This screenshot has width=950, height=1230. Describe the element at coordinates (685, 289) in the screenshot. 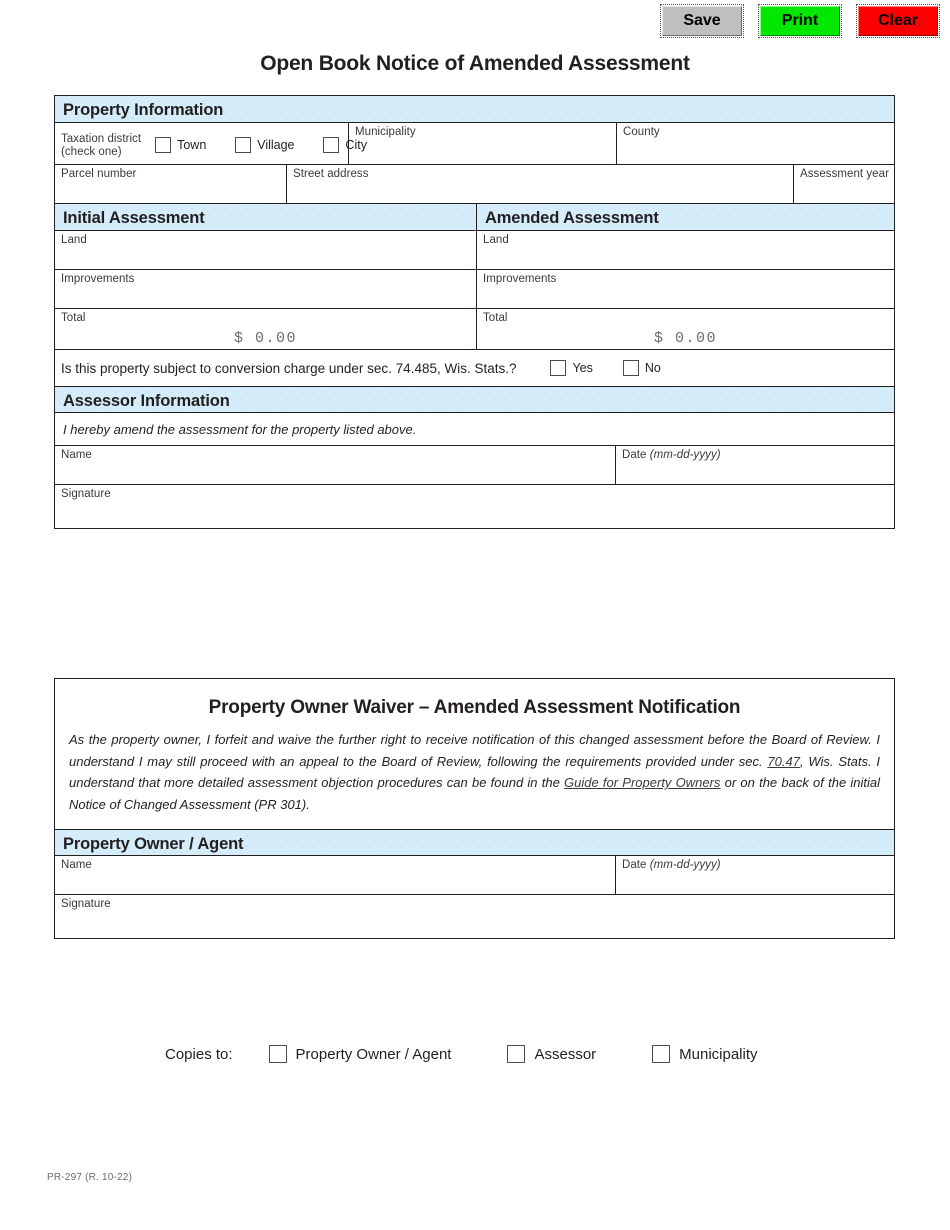

I see `amended-improvements-field: Improvements` at that location.